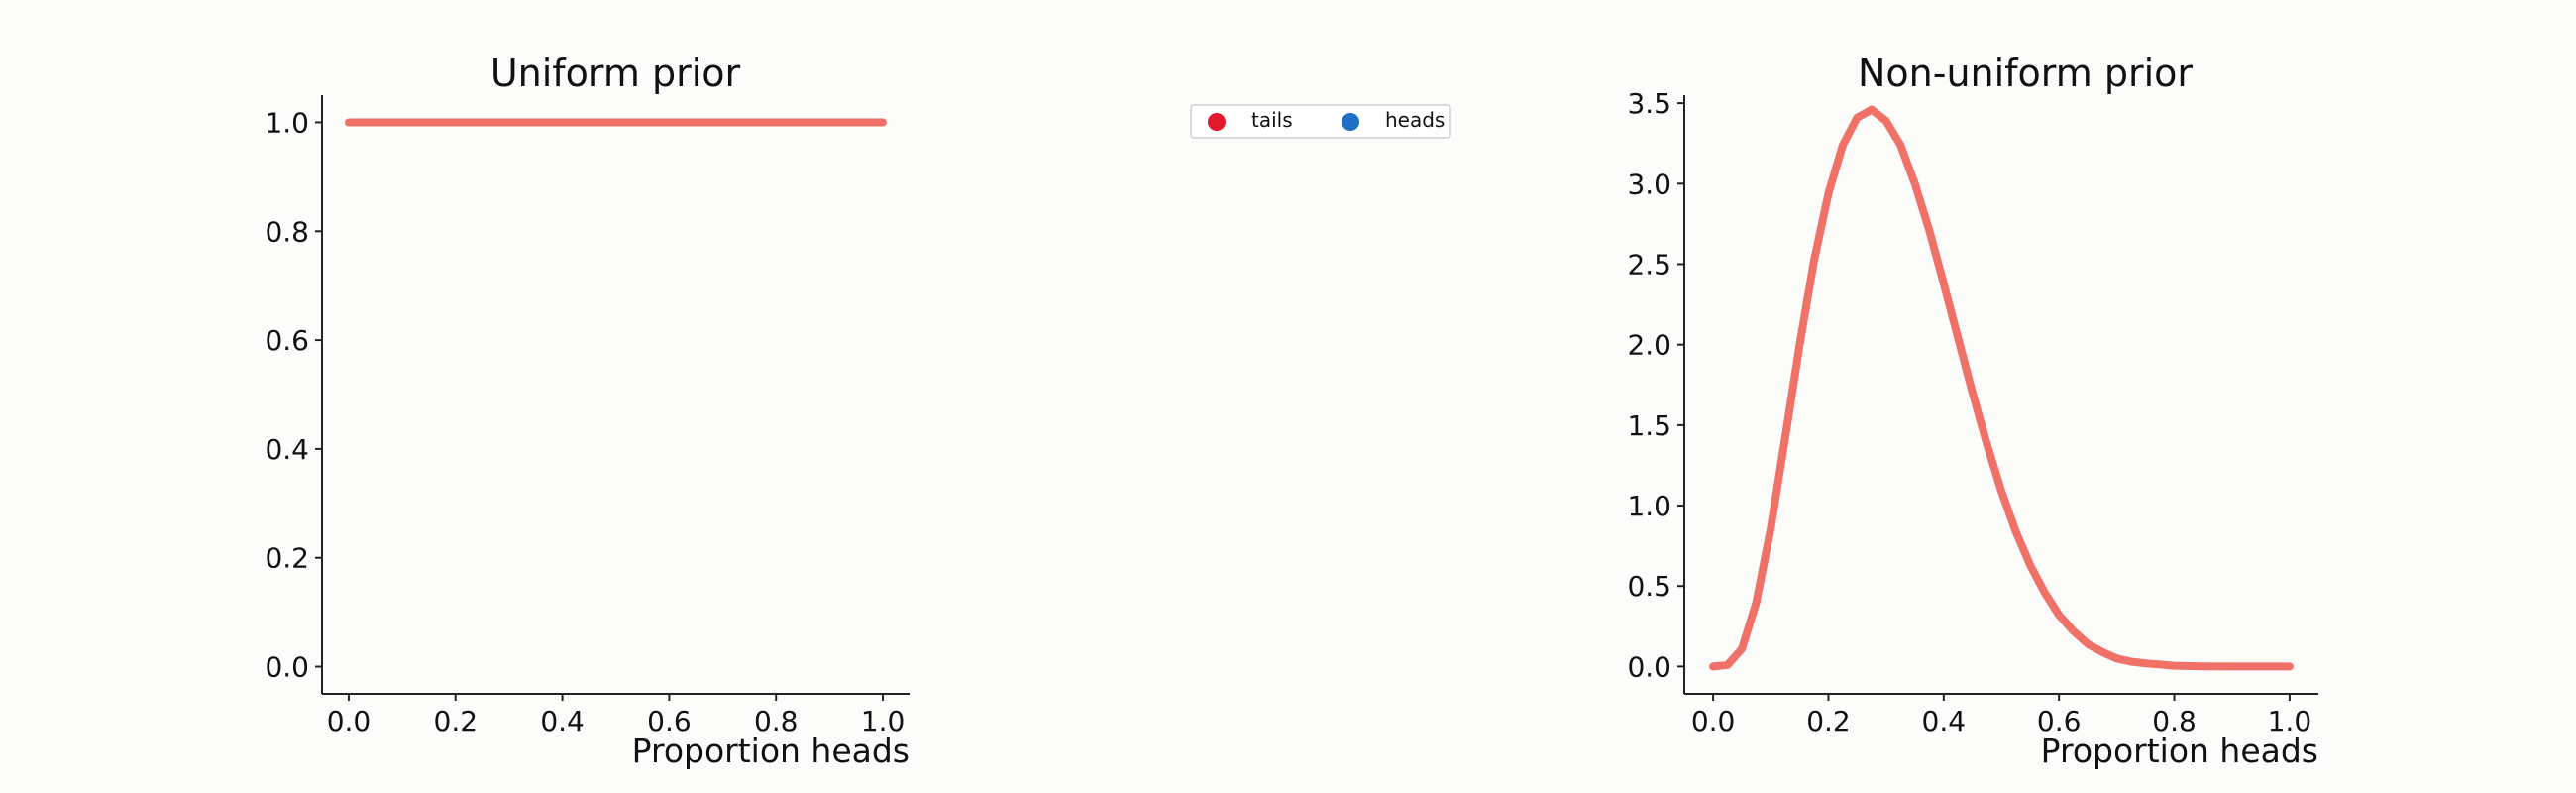  Describe the element at coordinates (287, 231) in the screenshot. I see `y-tick-label: 0.8` at that location.